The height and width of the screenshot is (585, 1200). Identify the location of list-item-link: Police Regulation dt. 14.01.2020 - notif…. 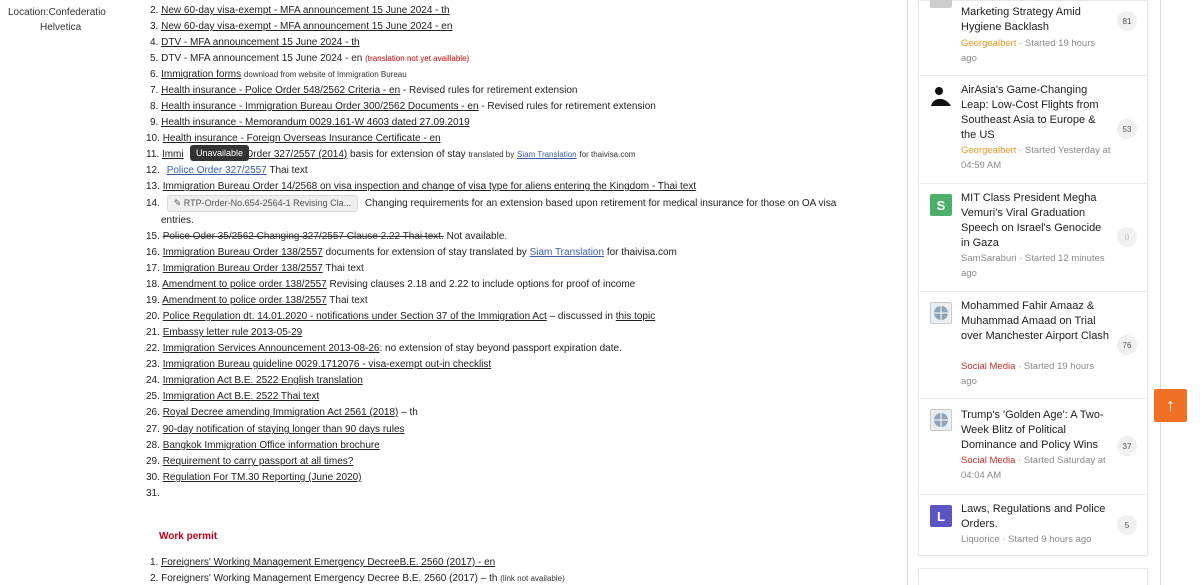
(355, 316).